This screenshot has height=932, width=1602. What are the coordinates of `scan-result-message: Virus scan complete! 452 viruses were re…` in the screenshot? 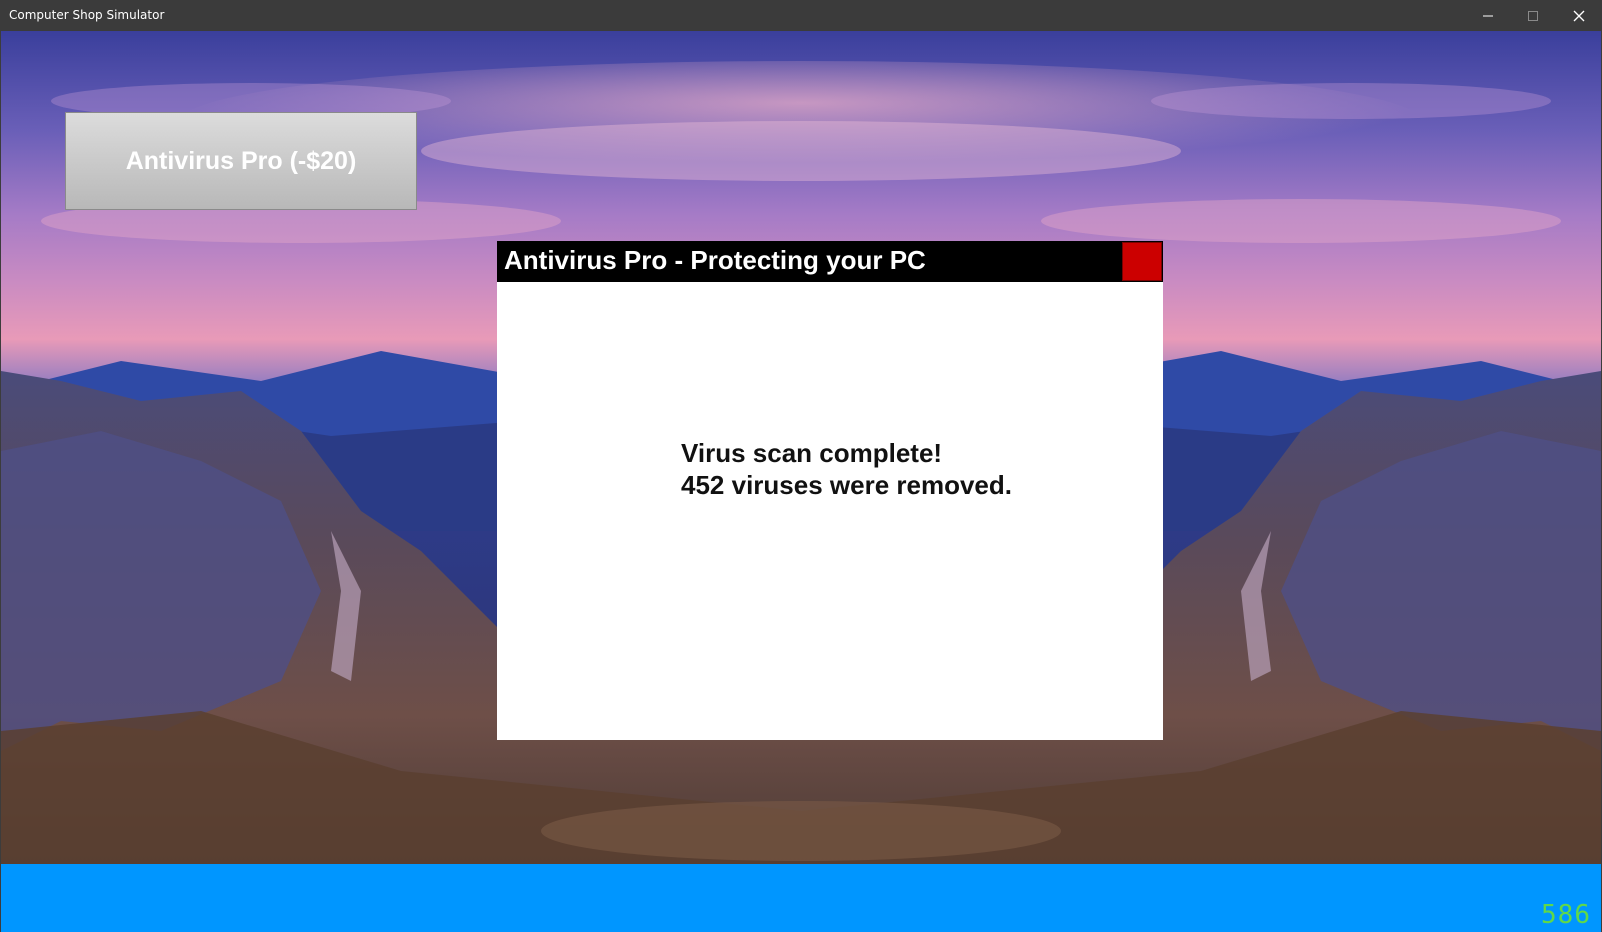 It's located at (846, 469).